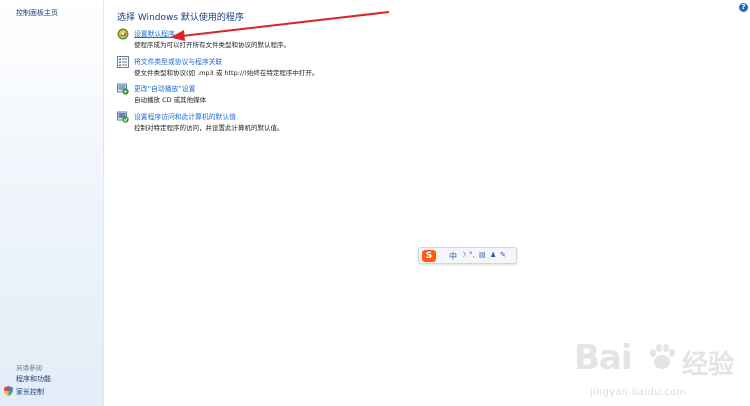 The image size is (750, 406). What do you see at coordinates (37, 13) in the screenshot?
I see `sidebar-item-control-panel-home: 控制面板主页` at bounding box center [37, 13].